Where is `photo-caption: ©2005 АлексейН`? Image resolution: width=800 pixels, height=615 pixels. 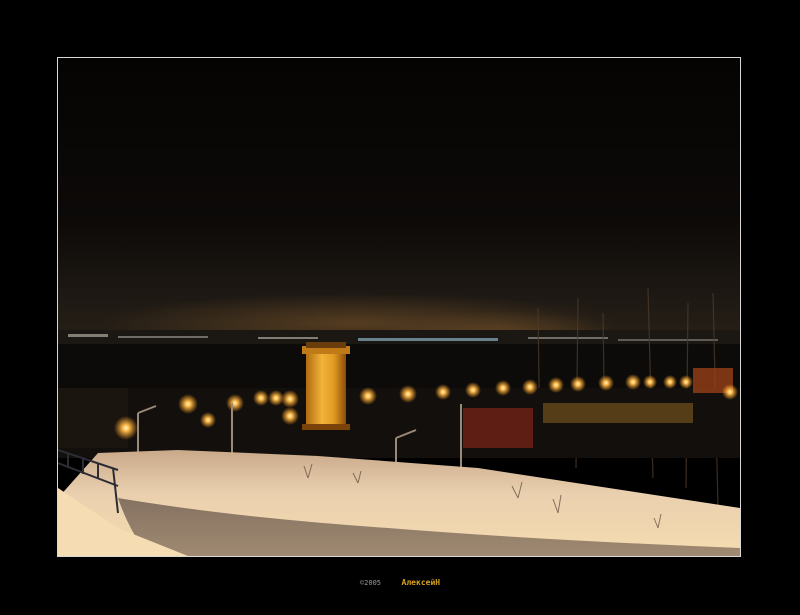
photo-caption: ©2005 АлексейН is located at coordinates (400, 583).